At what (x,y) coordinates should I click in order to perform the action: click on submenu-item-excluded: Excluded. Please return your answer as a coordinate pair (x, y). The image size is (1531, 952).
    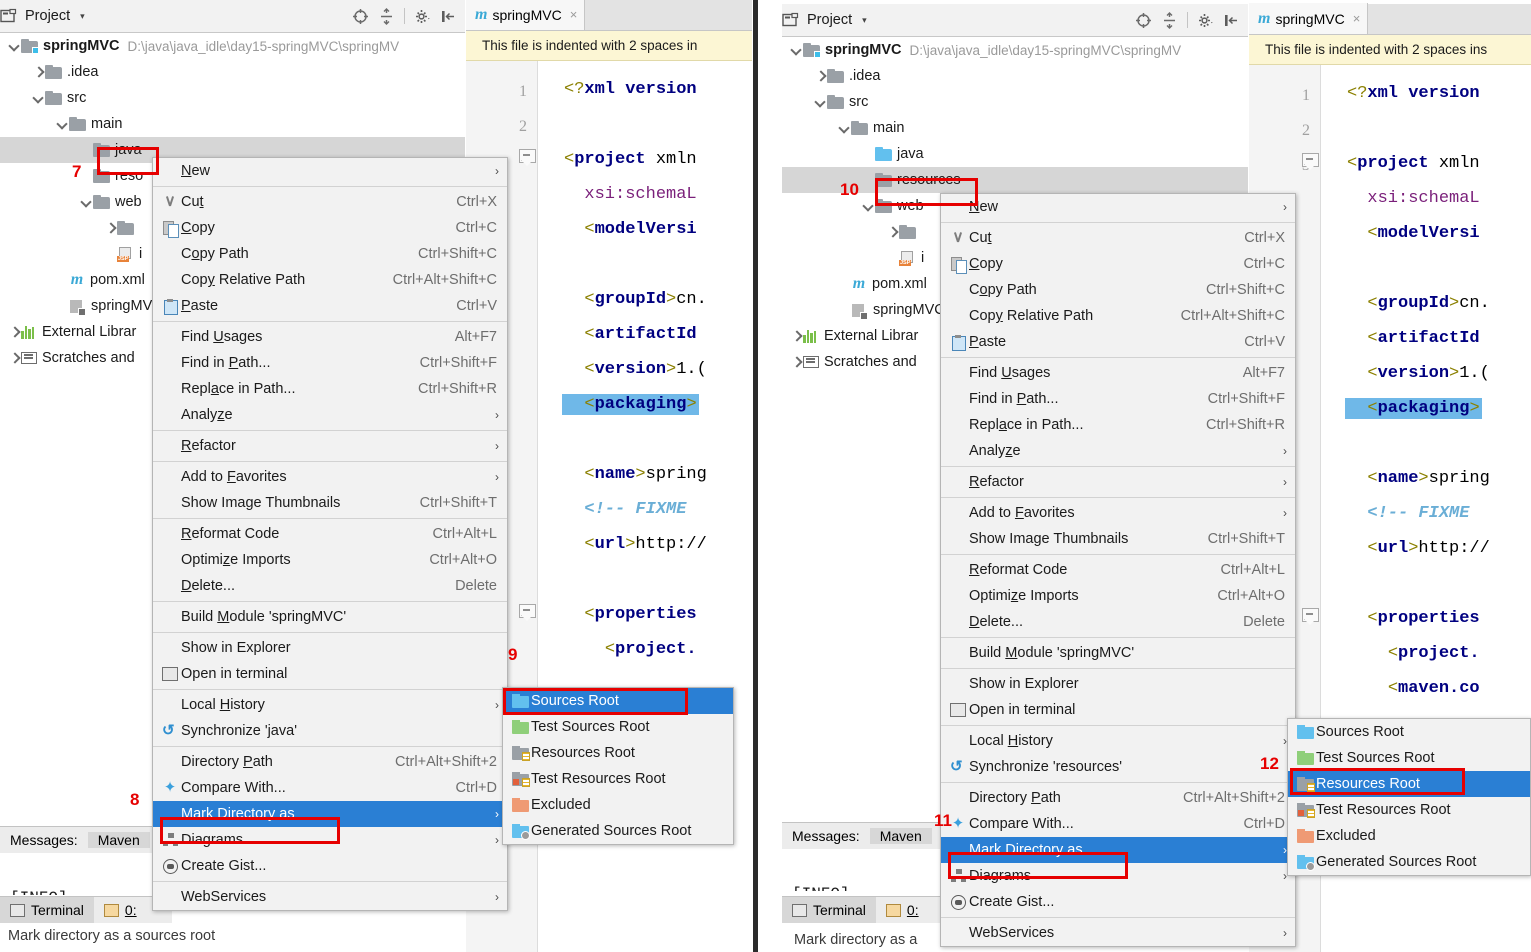
    Looking at the image, I should click on (618, 805).